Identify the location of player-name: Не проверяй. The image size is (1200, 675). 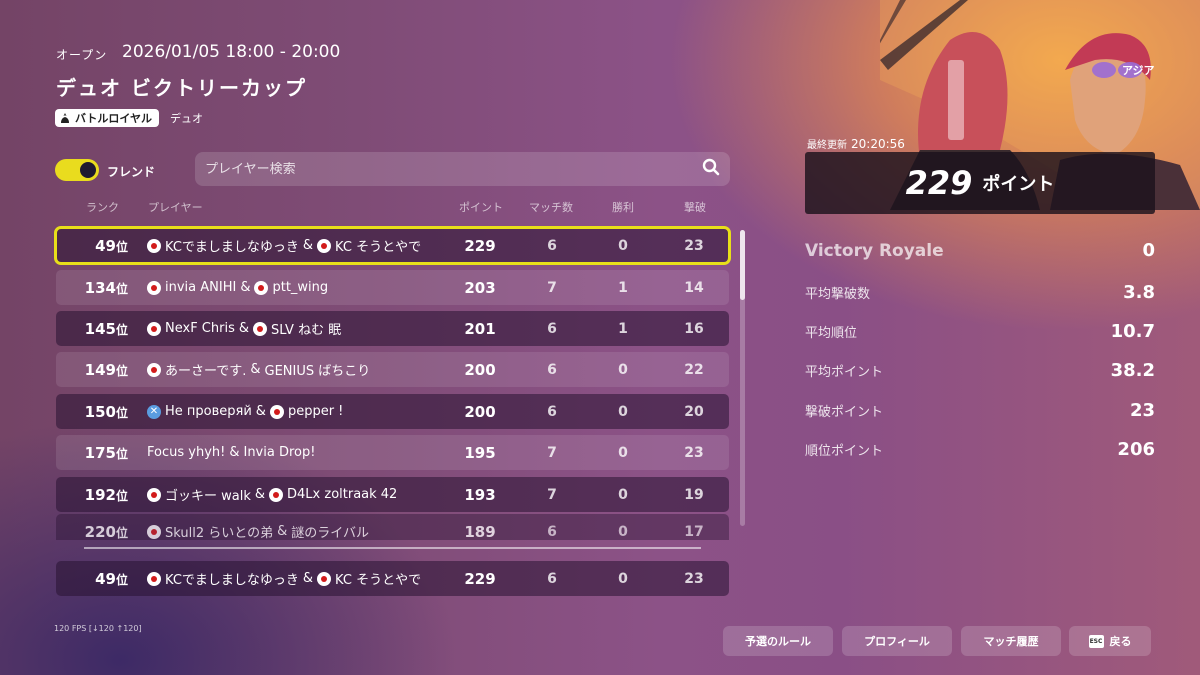
(208, 411).